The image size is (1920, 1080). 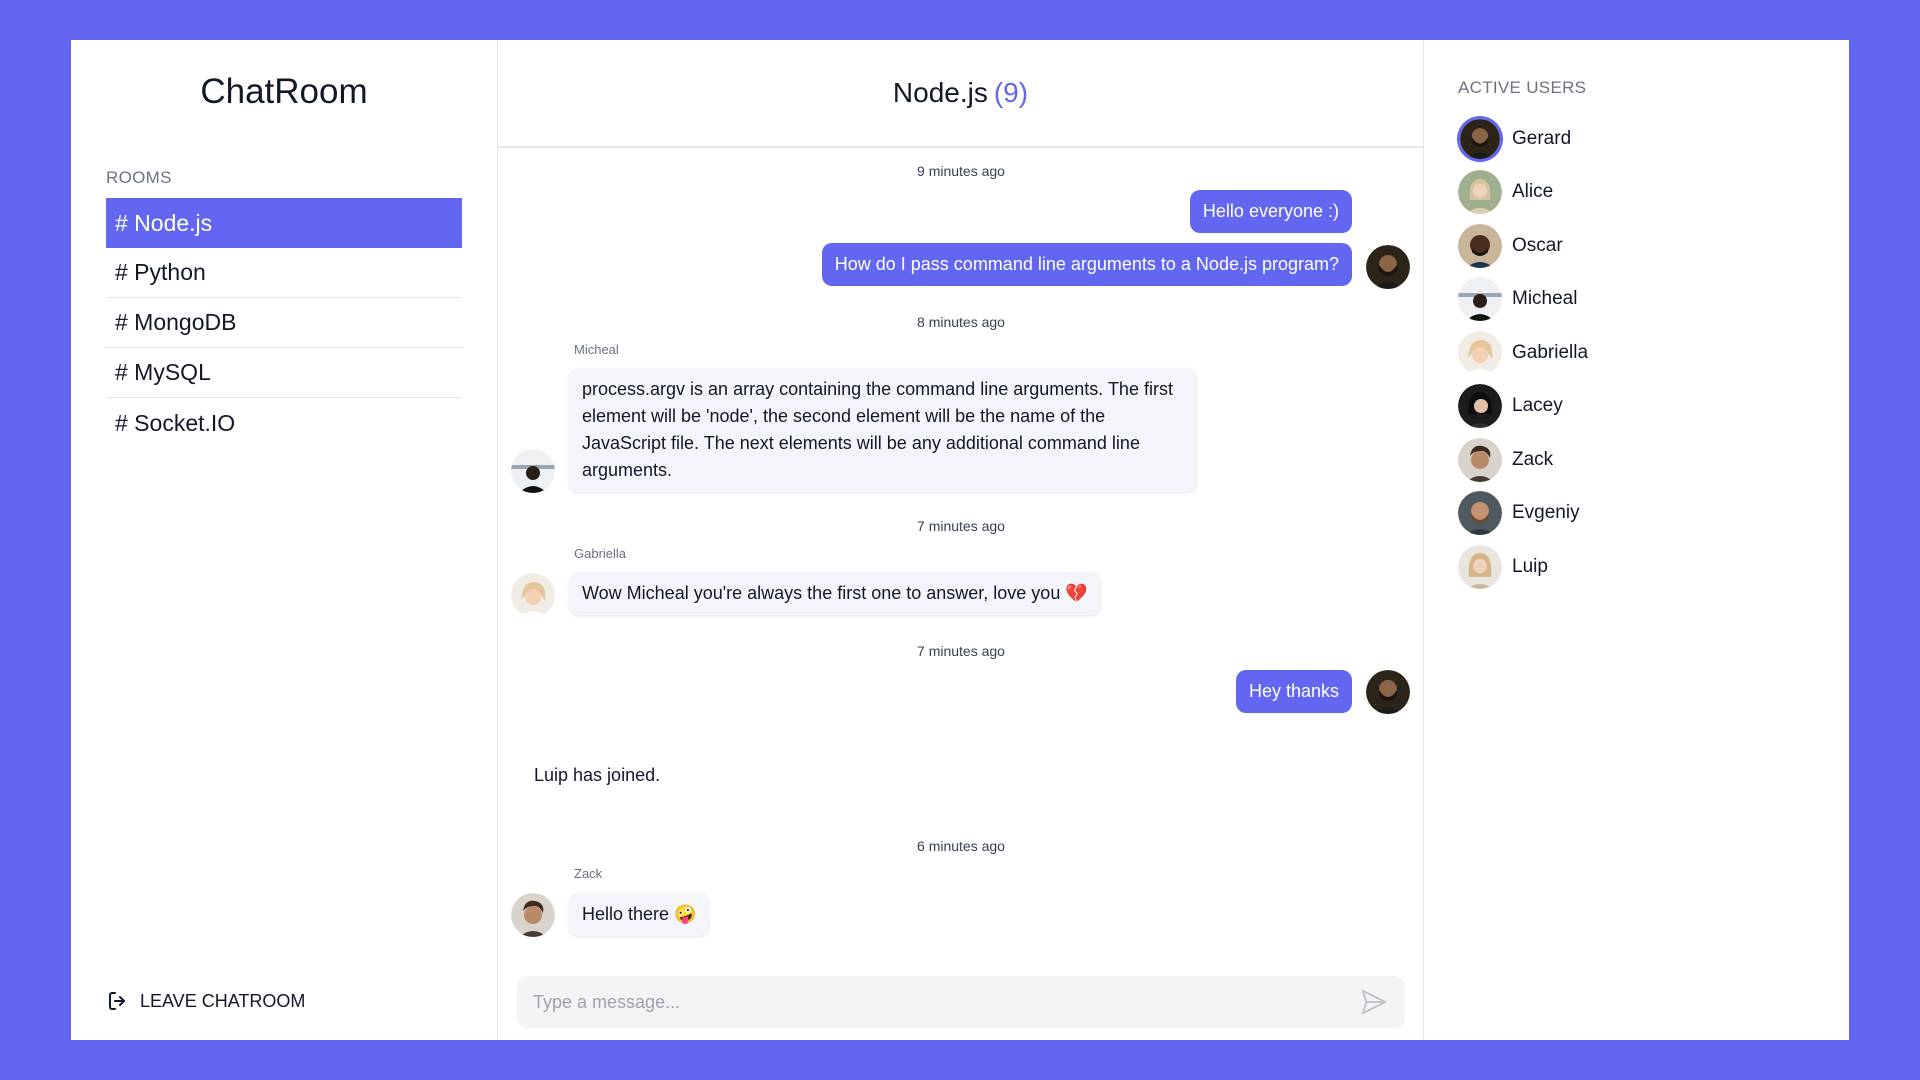 I want to click on app-title: ChatRoom, so click(x=284, y=91).